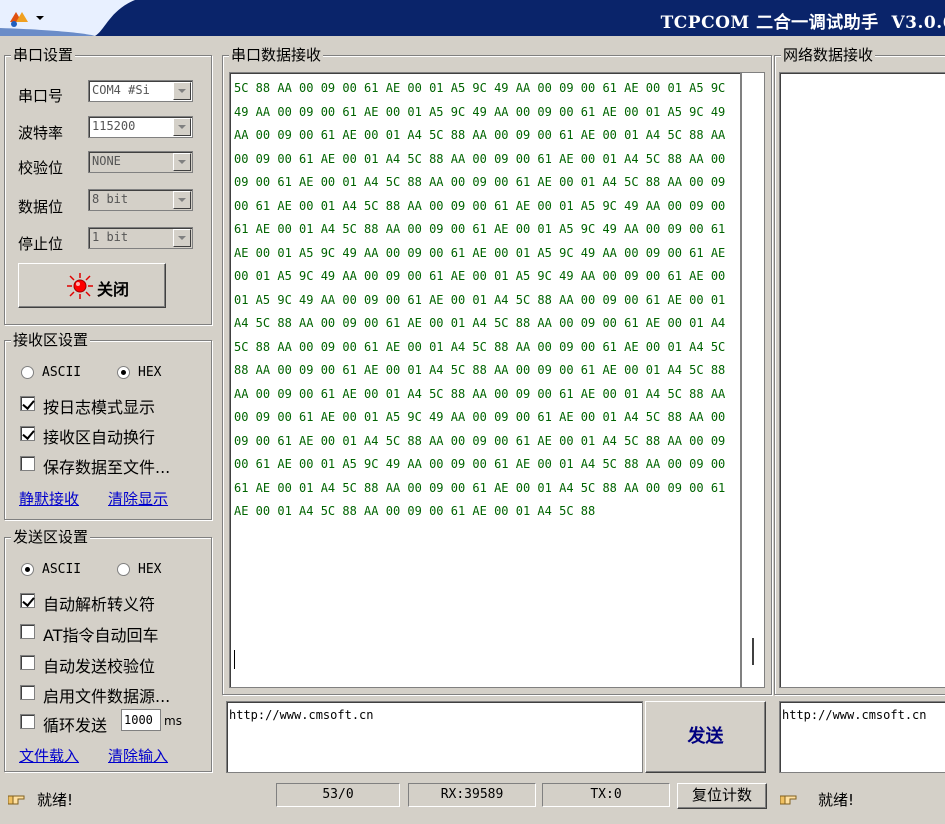 The width and height of the screenshot is (945, 824). I want to click on log-mode-label: 按日志模式显示, so click(99, 407).